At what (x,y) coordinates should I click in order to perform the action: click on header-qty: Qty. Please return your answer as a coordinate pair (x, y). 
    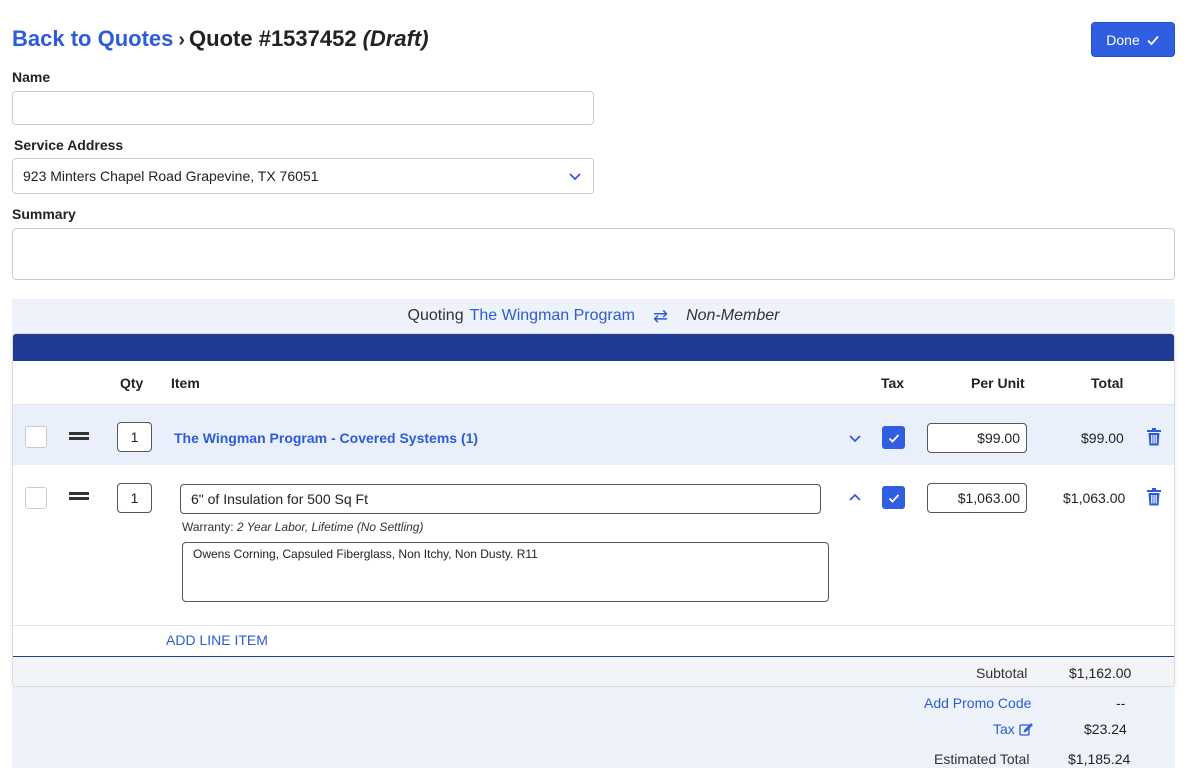
    Looking at the image, I should click on (132, 383).